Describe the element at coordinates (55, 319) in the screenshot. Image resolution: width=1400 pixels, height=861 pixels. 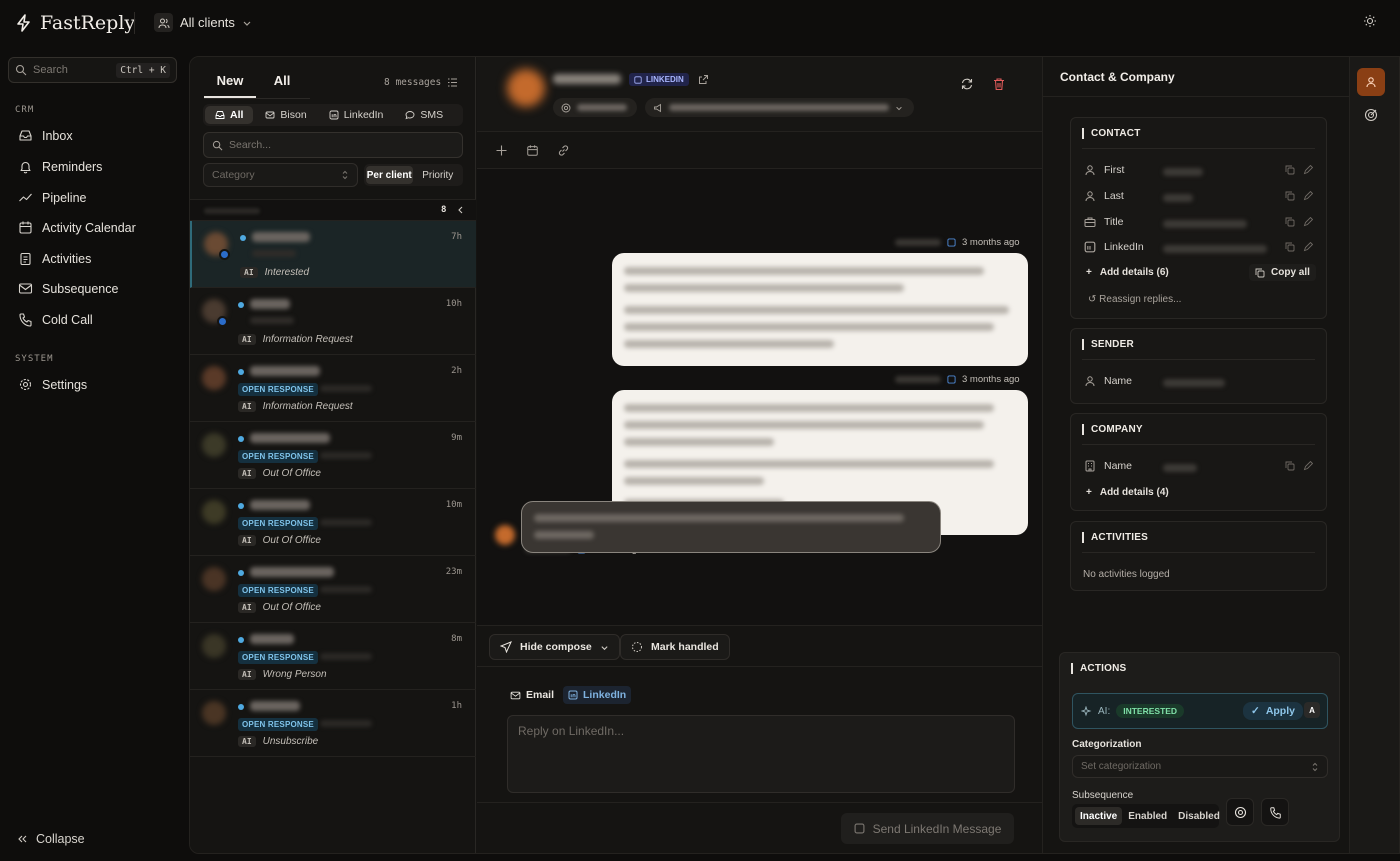
I see `sidebar-item-cold-call: Cold Call` at that location.